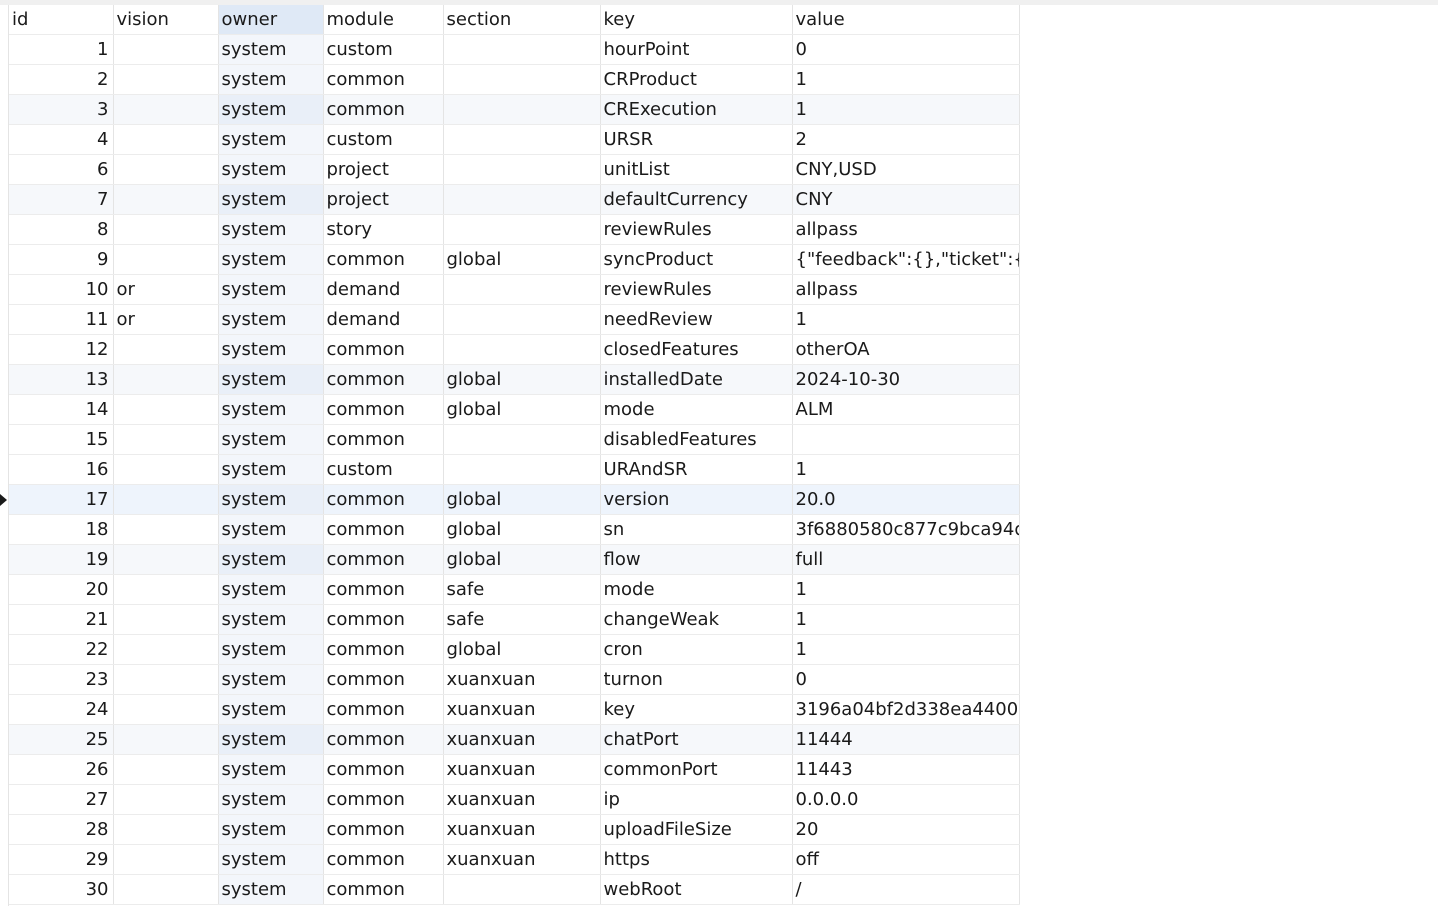 This screenshot has width=1438, height=906. What do you see at coordinates (61, 619) in the screenshot?
I see `cell-id: 21` at bounding box center [61, 619].